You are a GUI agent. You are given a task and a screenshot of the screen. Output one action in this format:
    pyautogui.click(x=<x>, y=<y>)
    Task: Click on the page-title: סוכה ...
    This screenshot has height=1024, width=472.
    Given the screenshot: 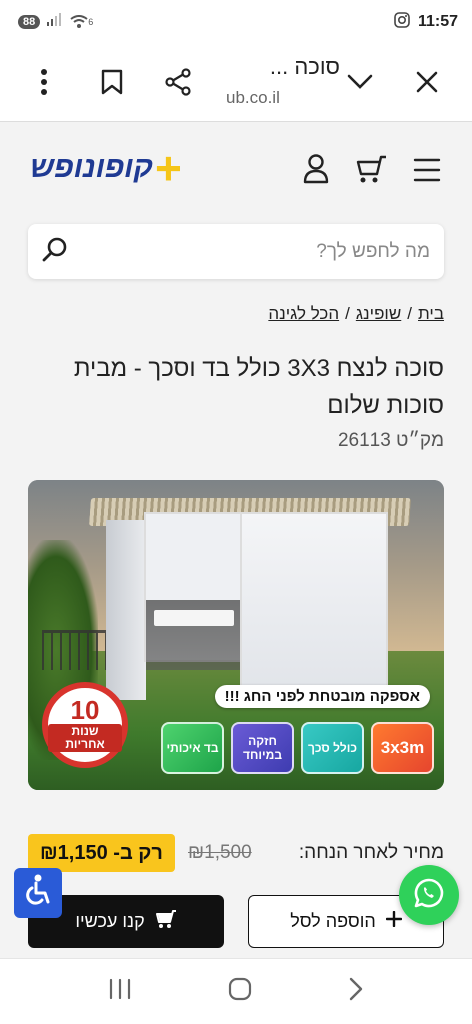 What is the action you would take?
    pyautogui.click(x=304, y=66)
    